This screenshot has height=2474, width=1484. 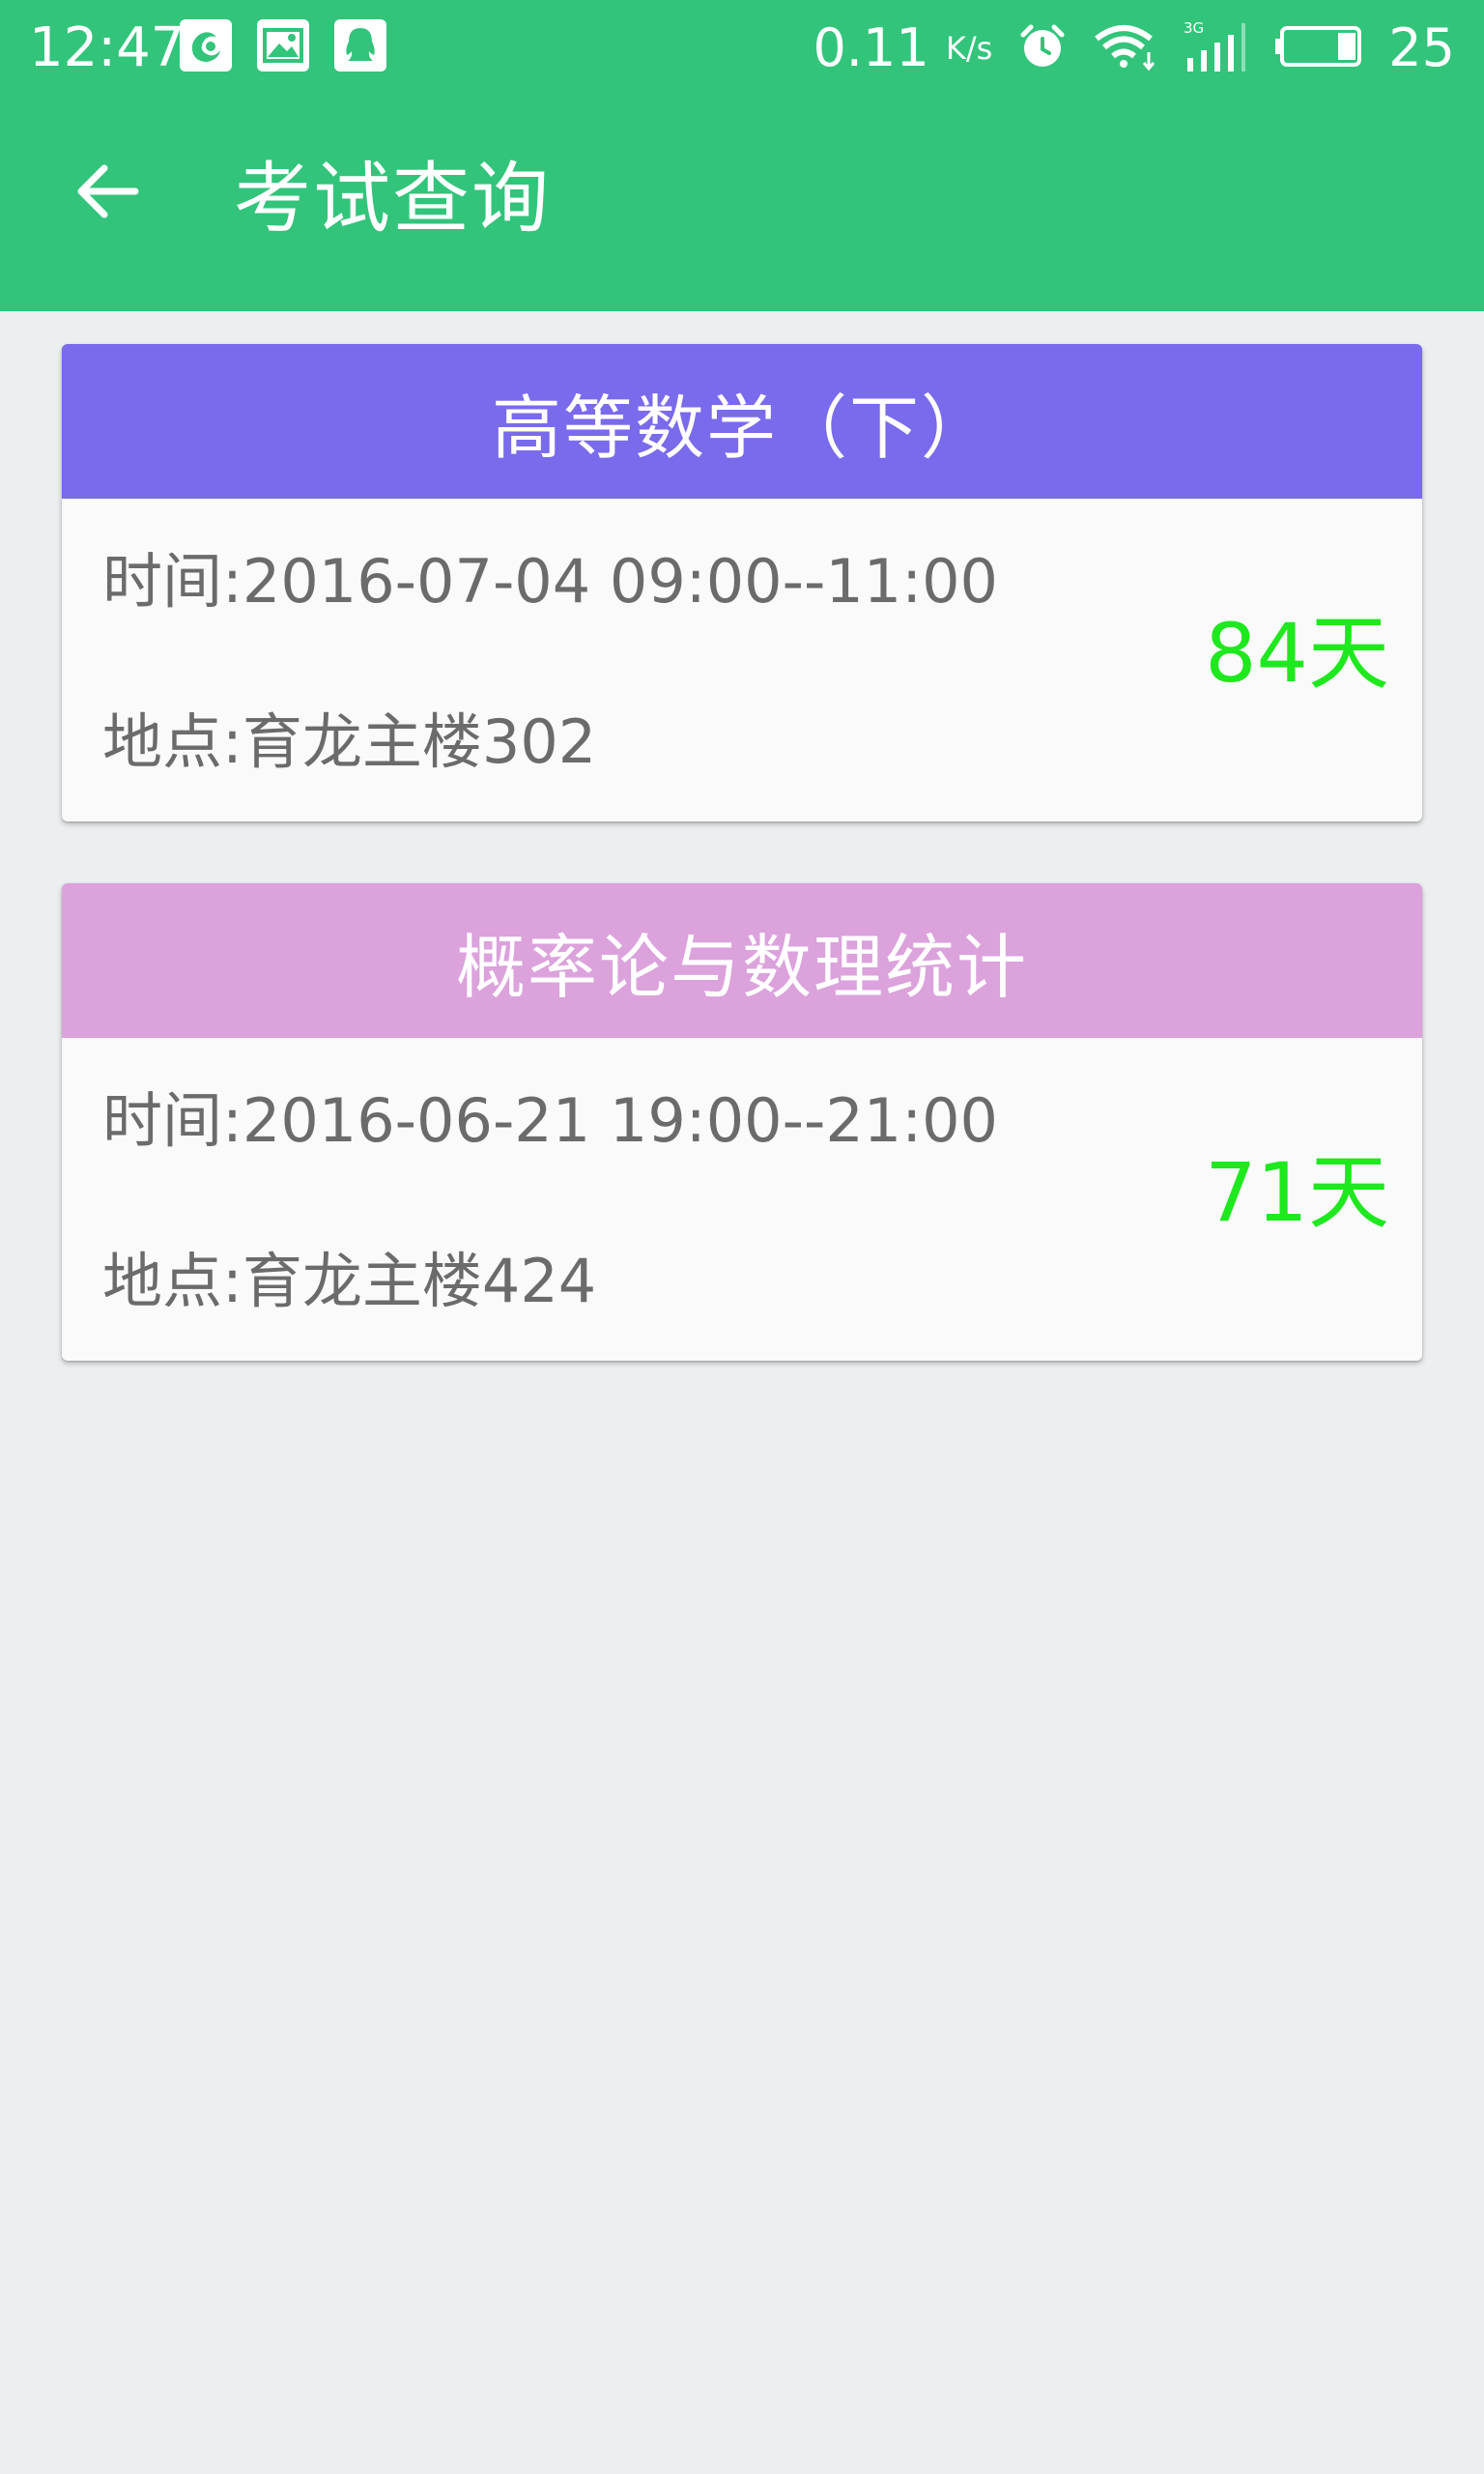 I want to click on exam-card-header: 高等数学（下）, so click(x=742, y=422).